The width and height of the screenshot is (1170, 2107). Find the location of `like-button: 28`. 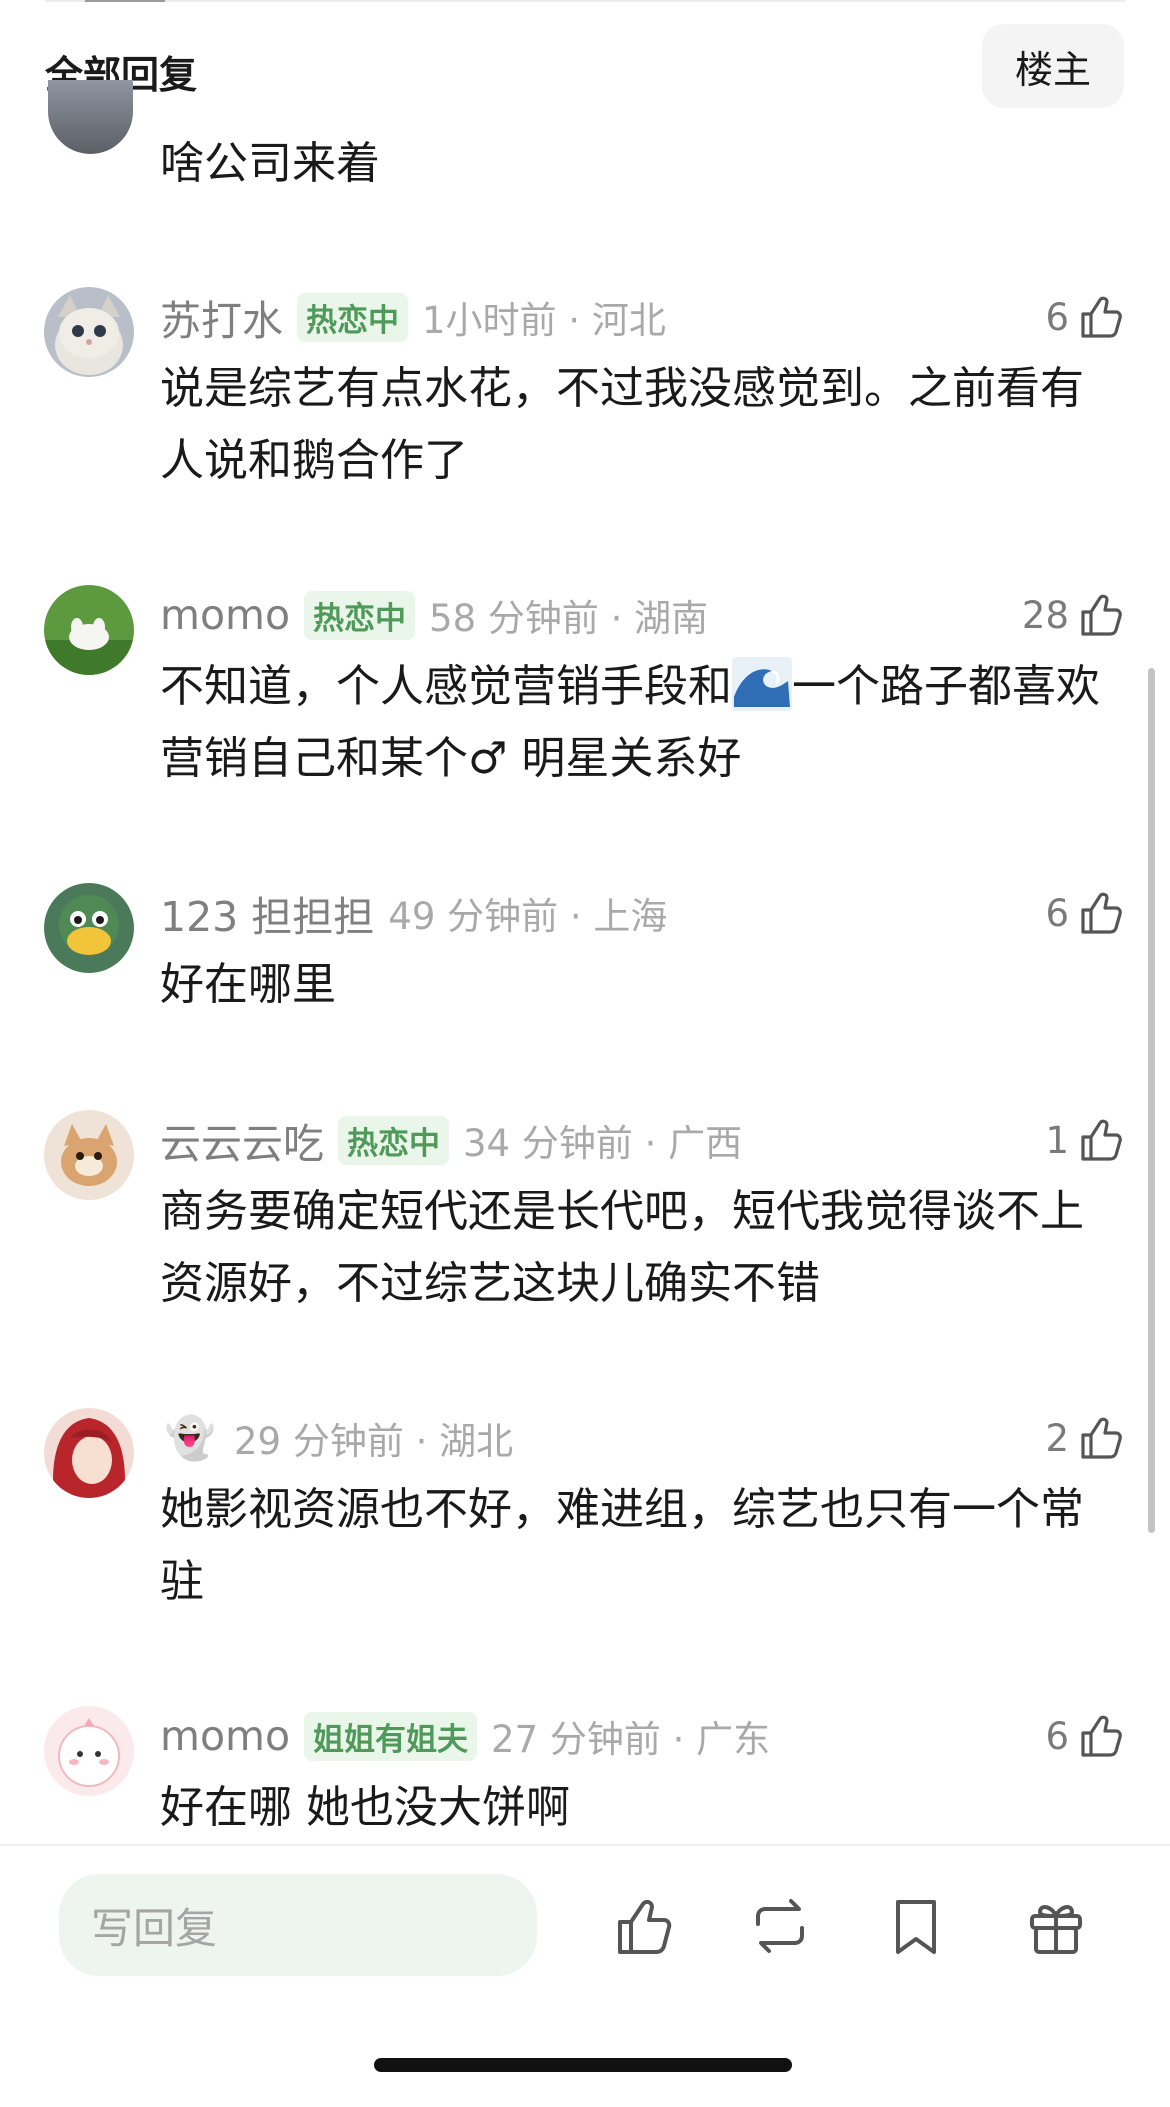

like-button: 28 is located at coordinates (1073, 615).